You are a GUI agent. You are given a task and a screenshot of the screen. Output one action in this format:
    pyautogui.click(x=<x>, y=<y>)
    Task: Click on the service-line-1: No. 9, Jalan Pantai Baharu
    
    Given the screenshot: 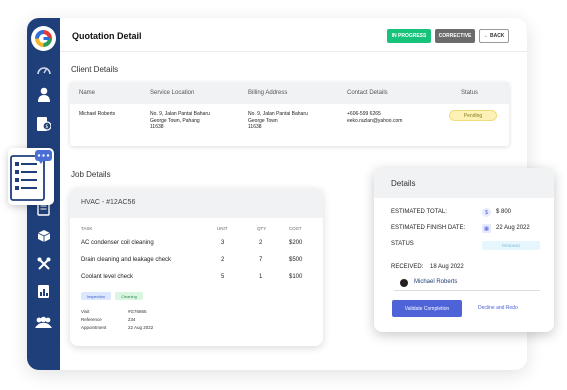 What is the action you would take?
    pyautogui.click(x=180, y=114)
    